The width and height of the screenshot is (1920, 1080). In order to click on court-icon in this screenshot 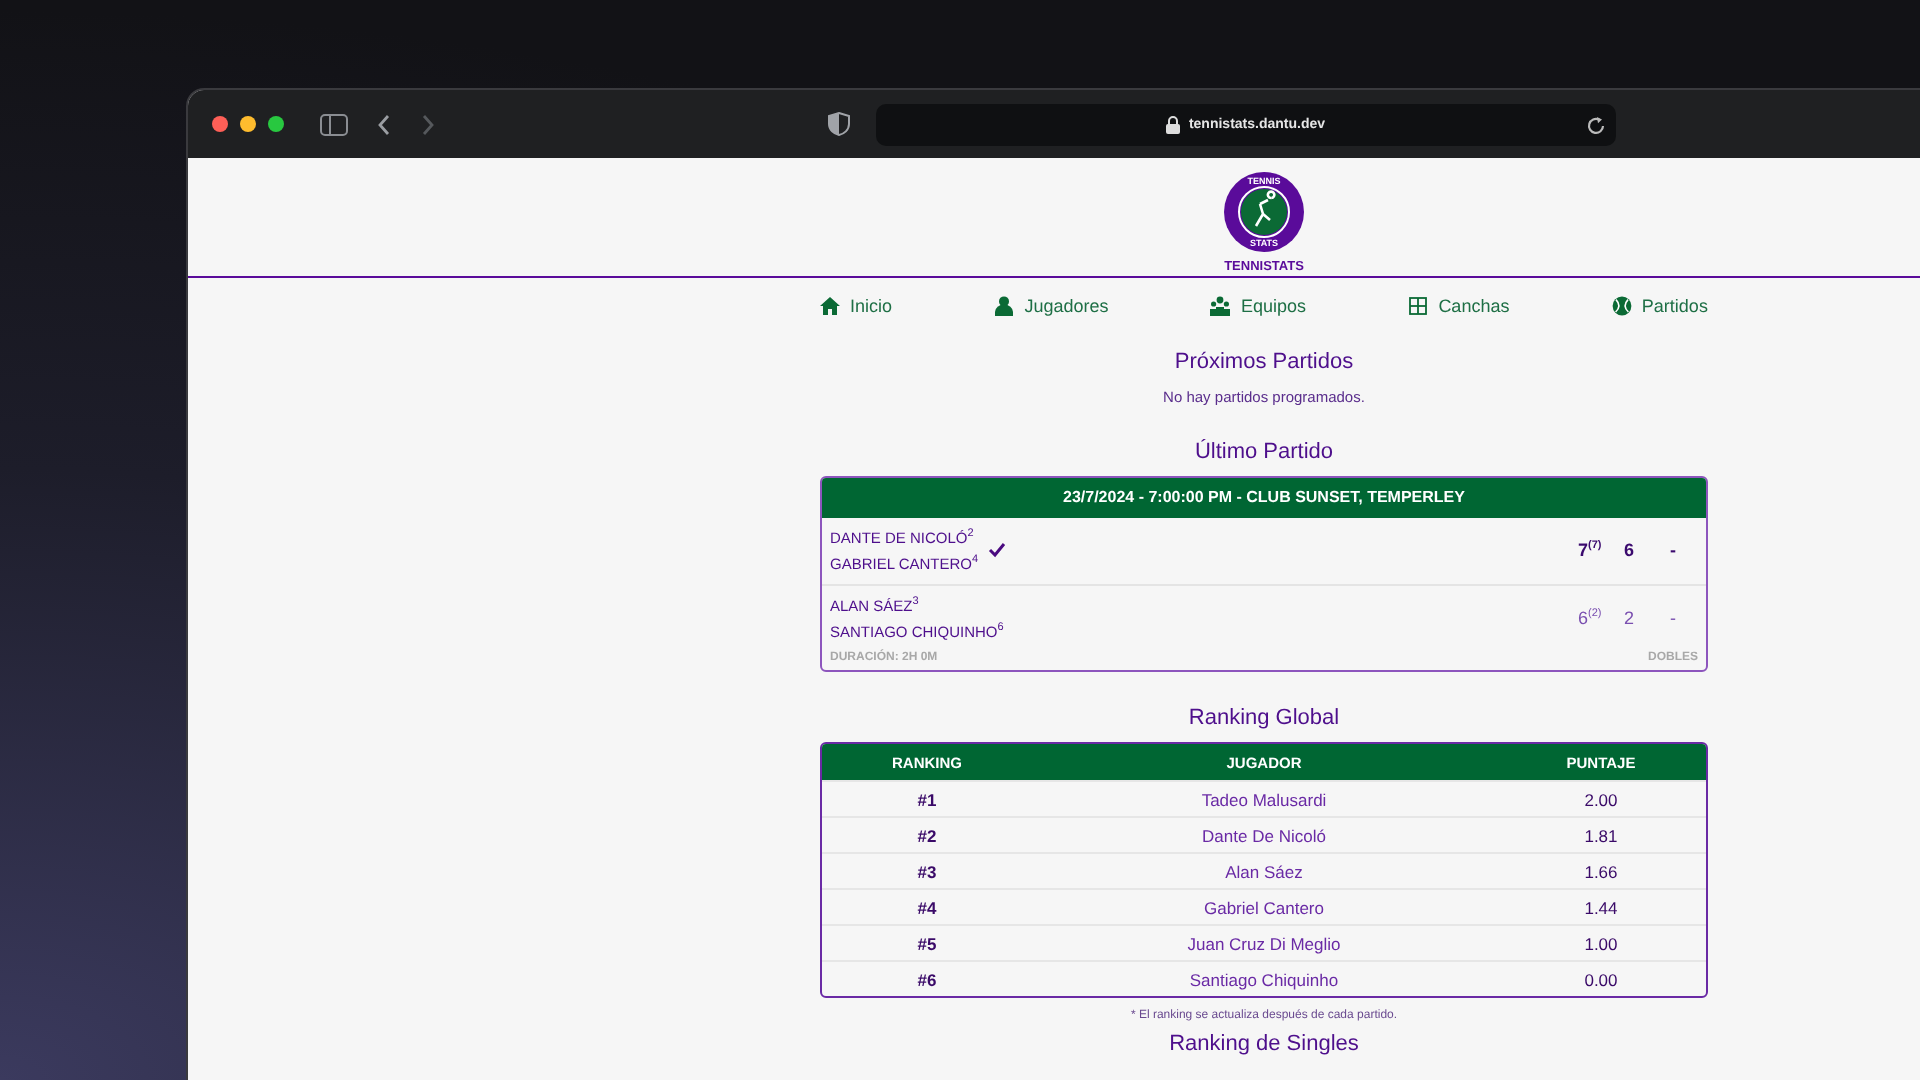, I will do `click(1418, 306)`.